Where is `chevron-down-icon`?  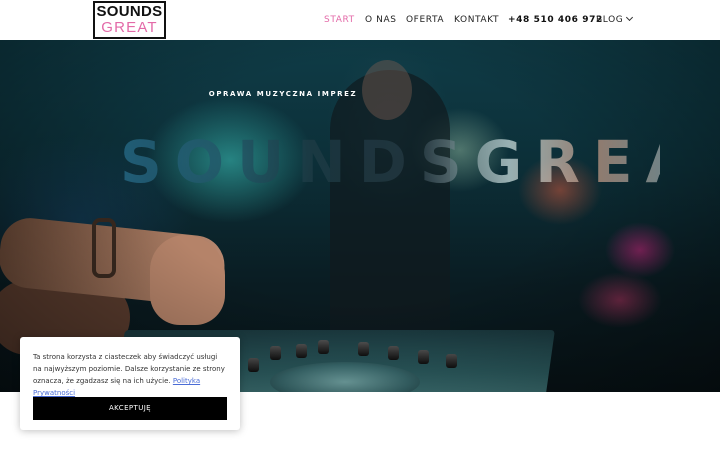
chevron-down-icon is located at coordinates (630, 17).